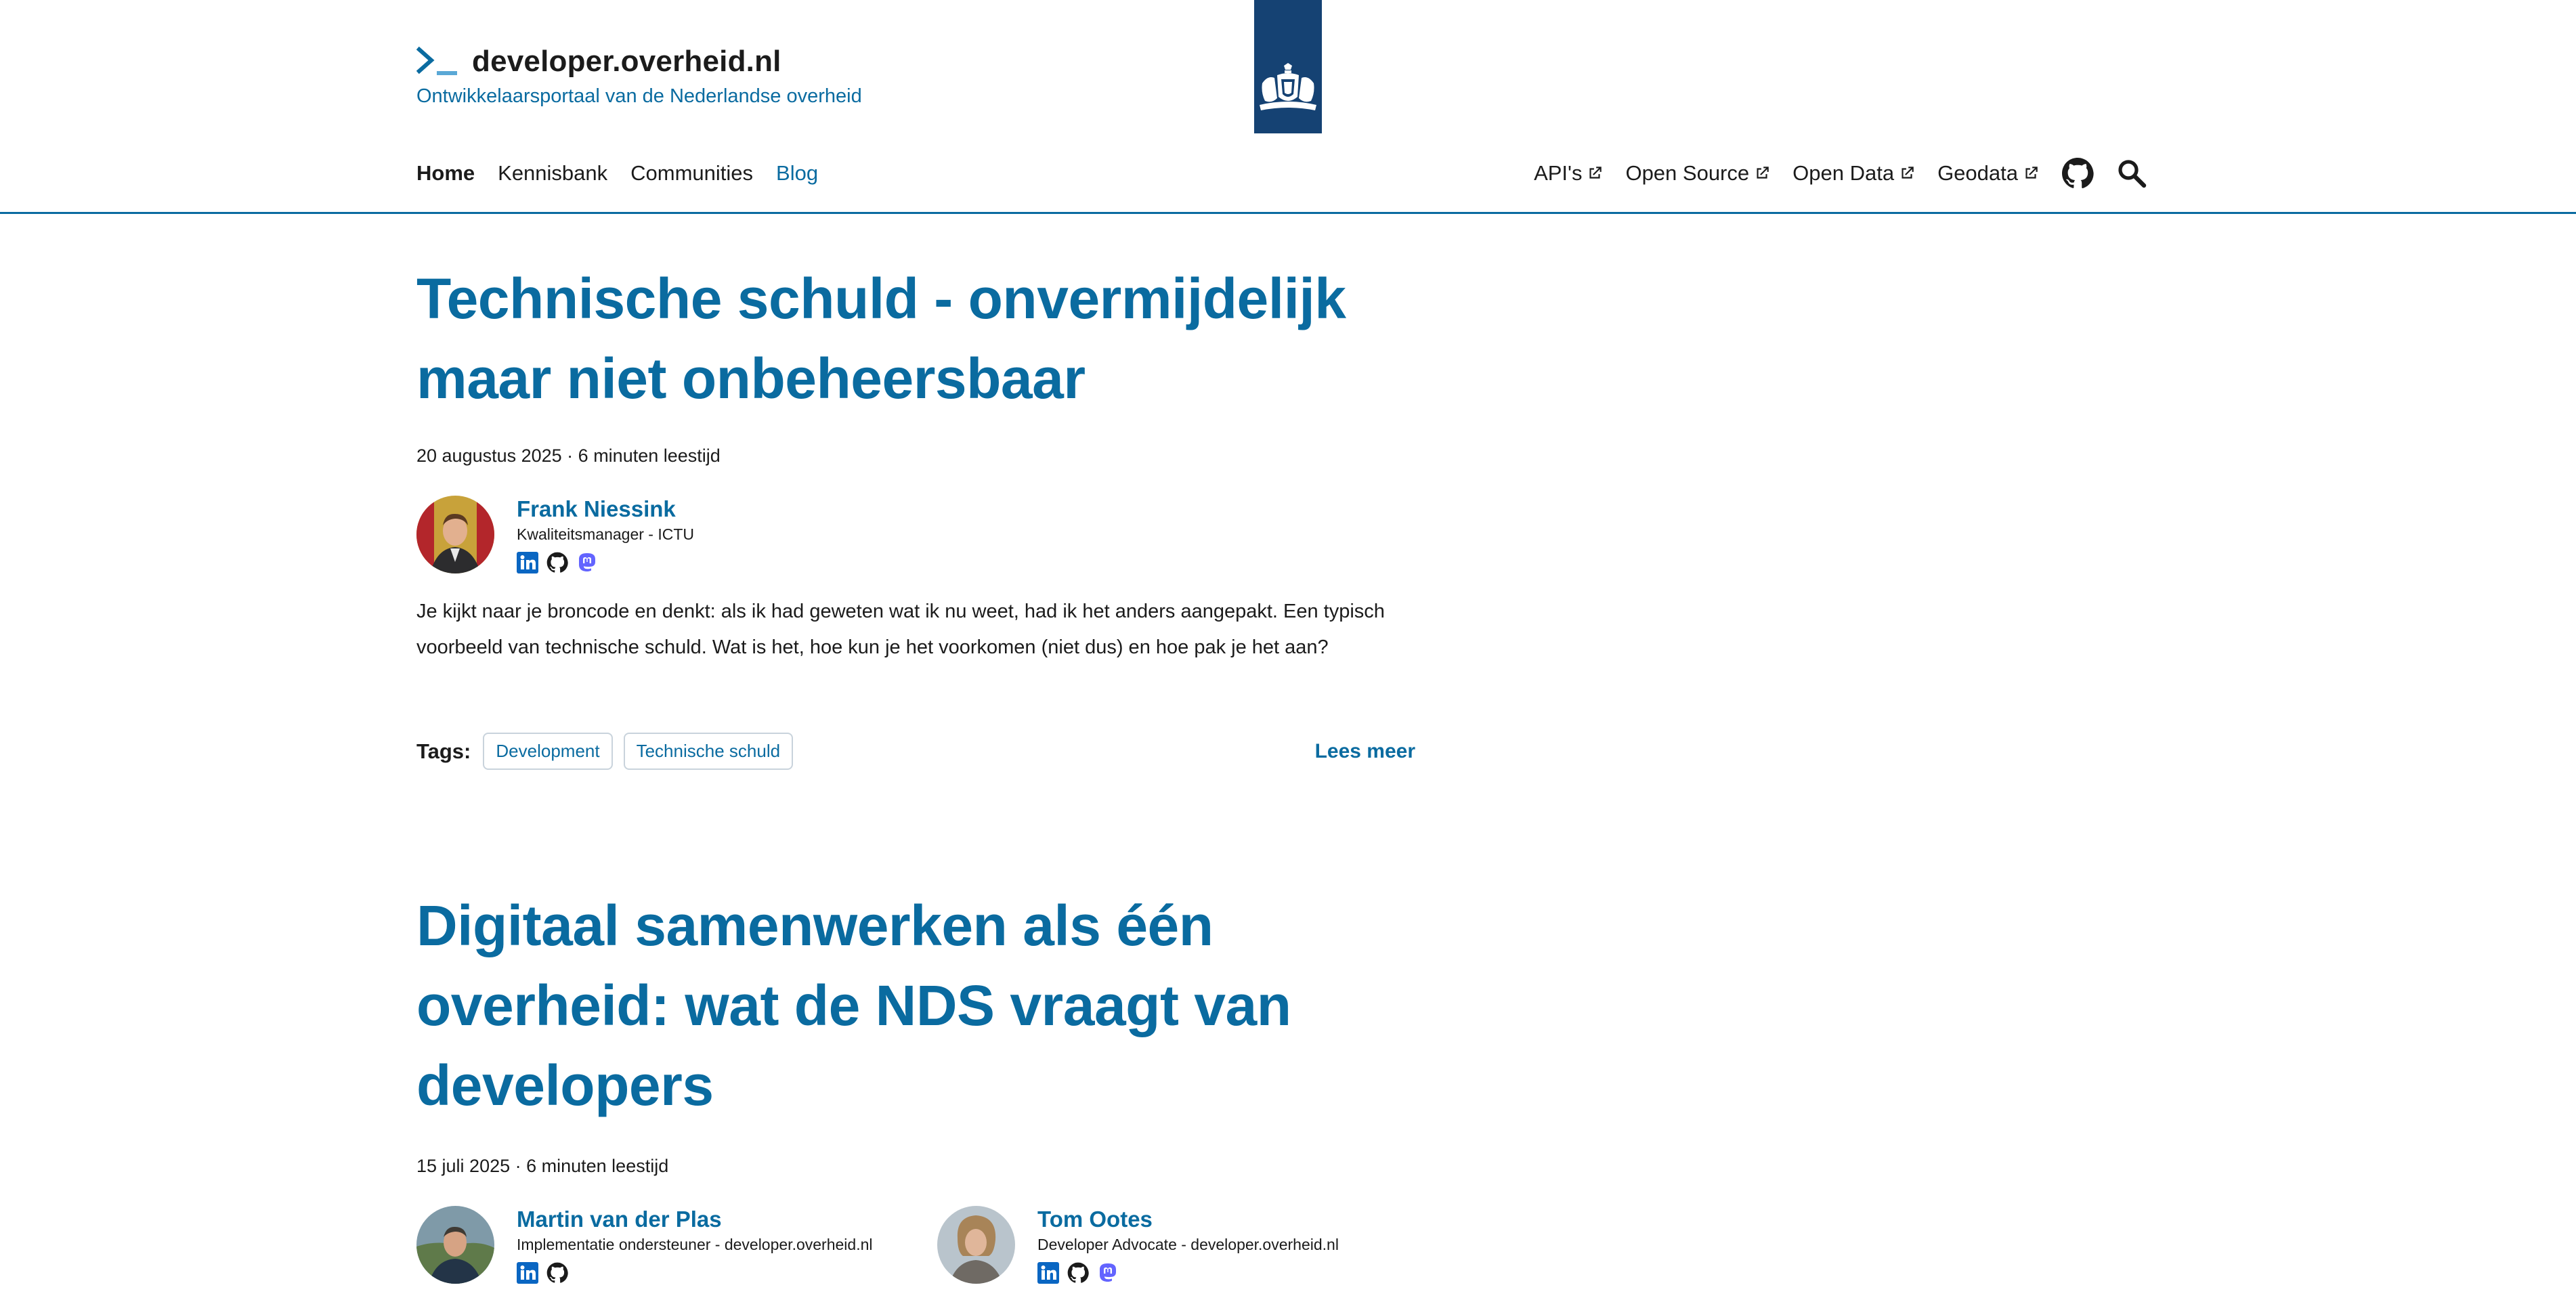 This screenshot has height=1300, width=2576. I want to click on article-meta: 15 juli 2025 · 6 minuten leestijd, so click(542, 1166).